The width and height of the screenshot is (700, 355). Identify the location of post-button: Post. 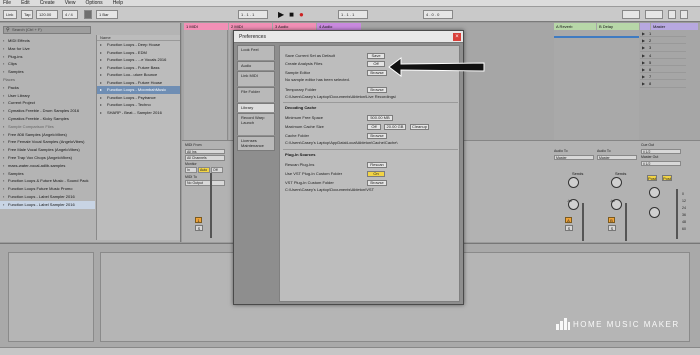
(652, 178).